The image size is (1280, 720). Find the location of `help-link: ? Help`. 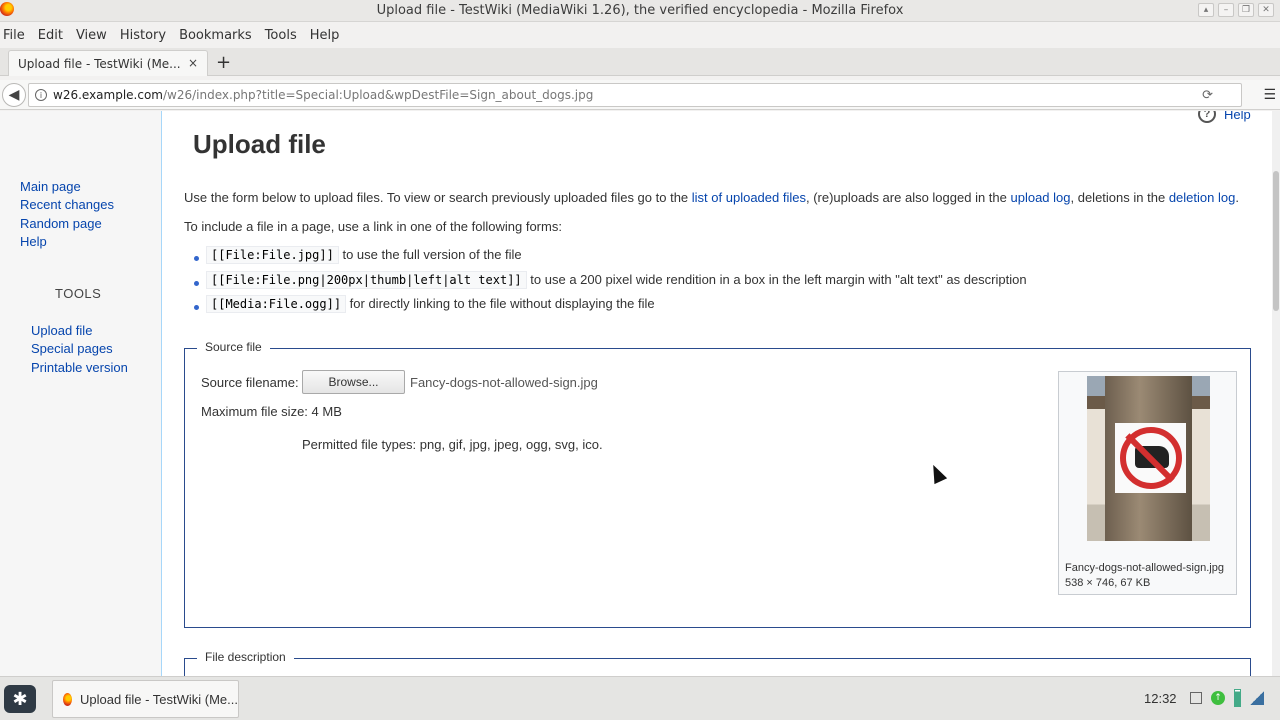

help-link: ? Help is located at coordinates (1224, 117).